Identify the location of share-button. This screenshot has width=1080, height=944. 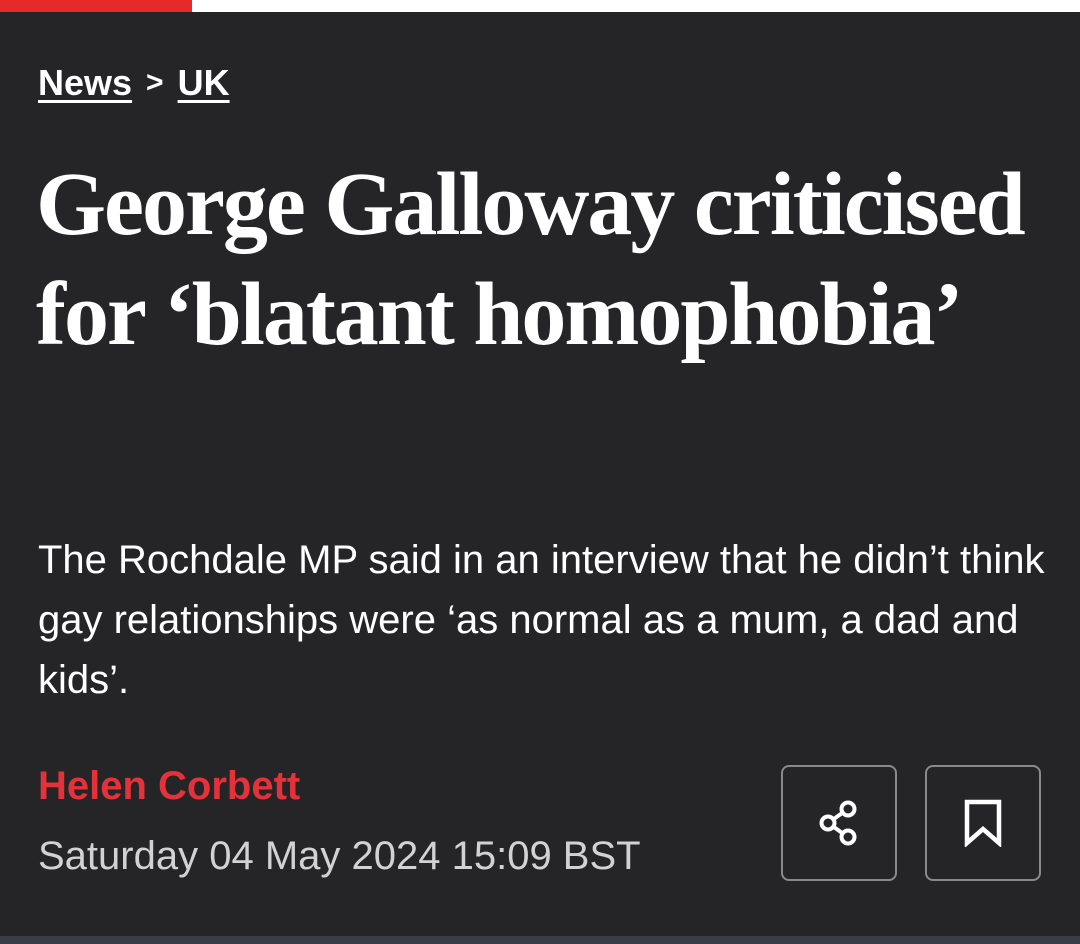
(839, 823).